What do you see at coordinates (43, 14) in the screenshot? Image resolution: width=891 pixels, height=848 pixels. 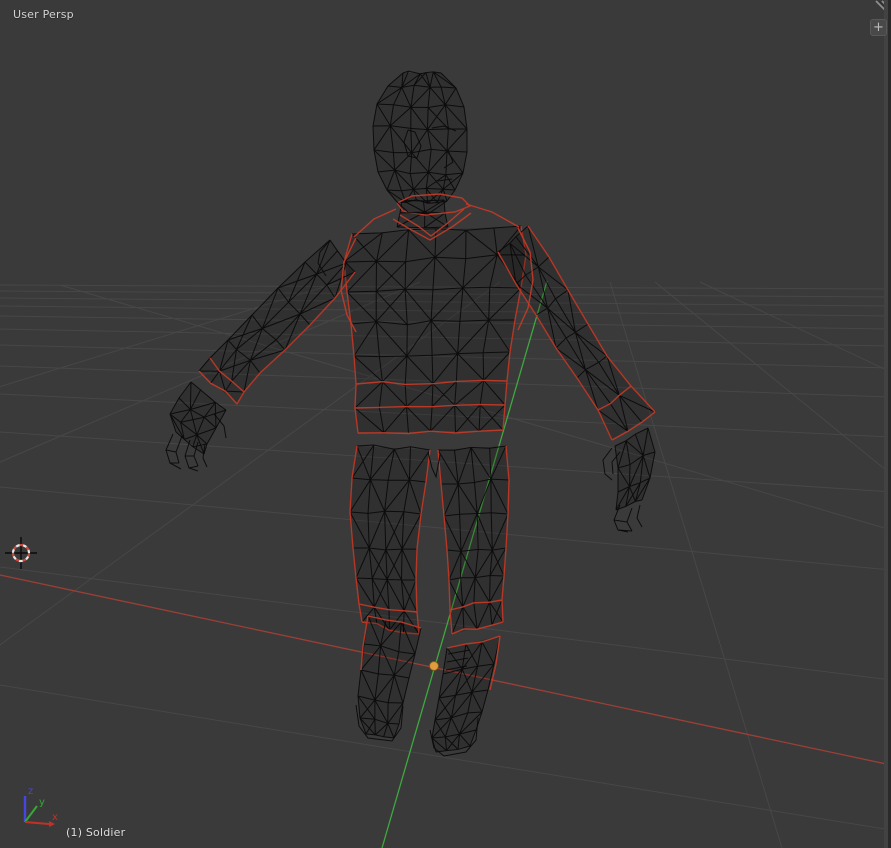 I see `view-name-label: User Persp` at bounding box center [43, 14].